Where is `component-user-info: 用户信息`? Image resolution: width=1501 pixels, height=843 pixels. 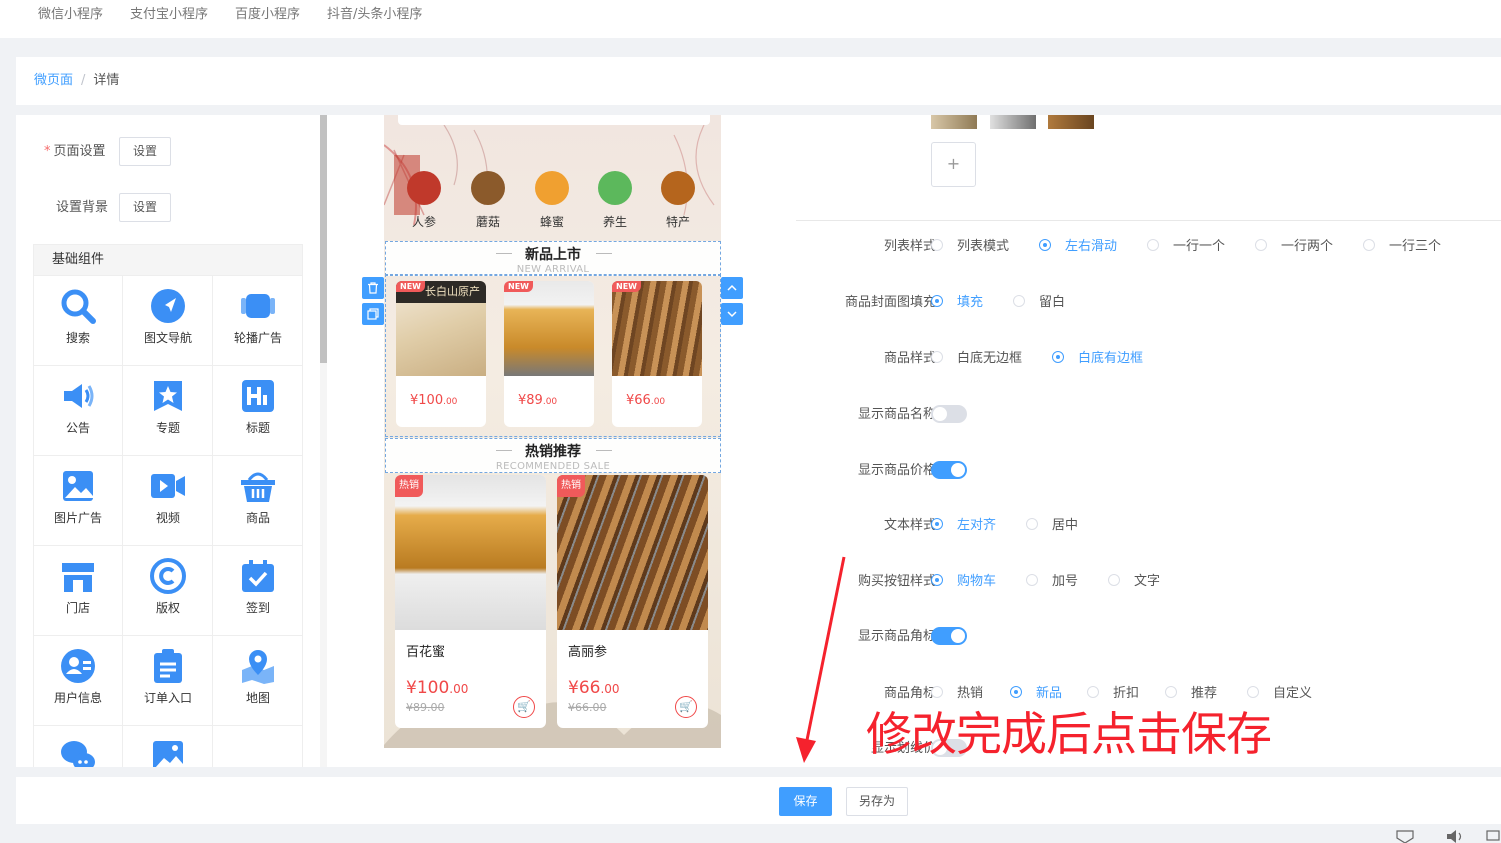 component-user-info: 用户信息 is located at coordinates (78, 681).